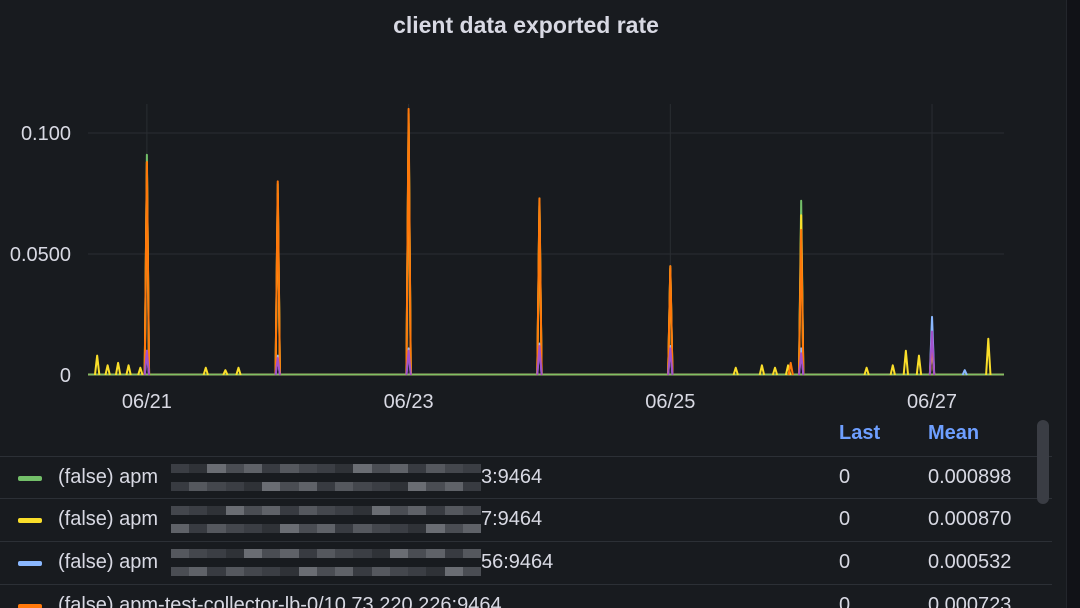 This screenshot has height=608, width=1080. What do you see at coordinates (512, 477) in the screenshot?
I see `series-name-suffix: 3:9464` at bounding box center [512, 477].